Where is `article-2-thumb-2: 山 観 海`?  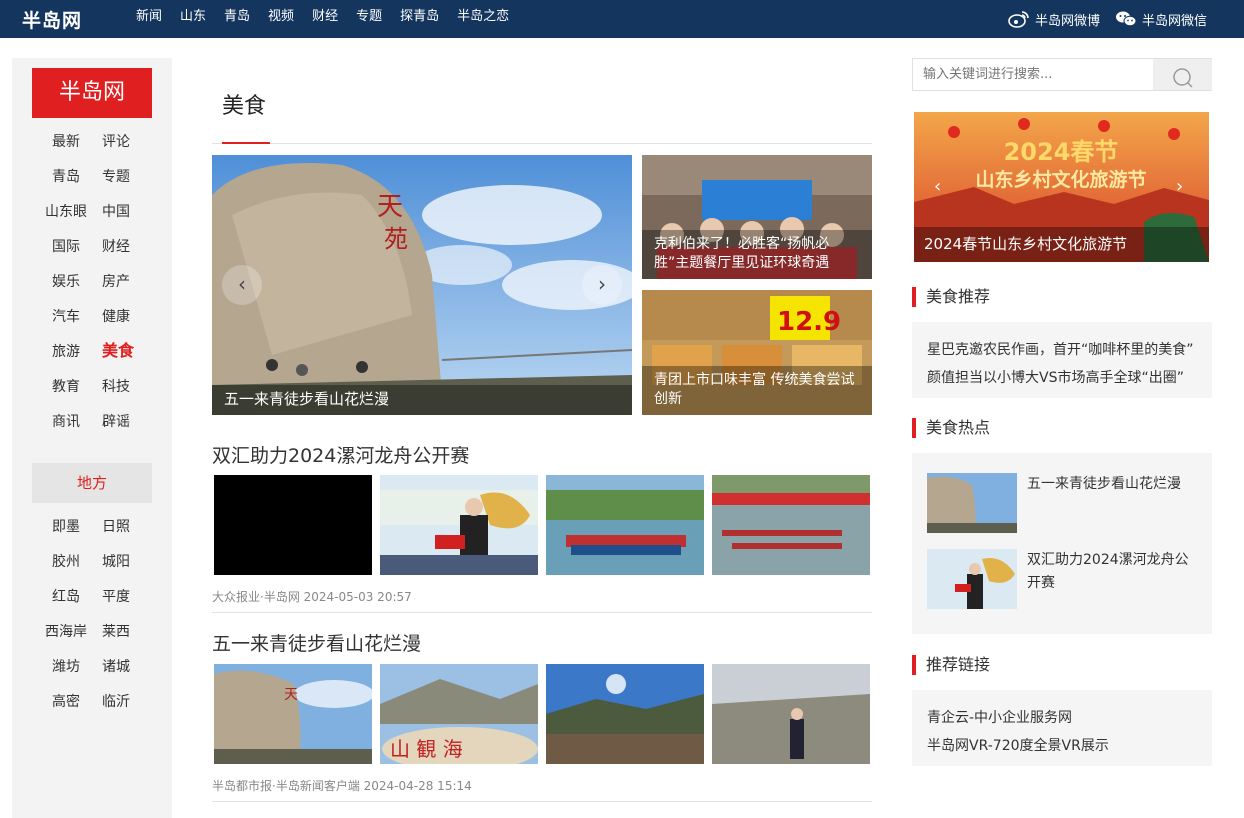 article-2-thumb-2: 山 観 海 is located at coordinates (459, 714).